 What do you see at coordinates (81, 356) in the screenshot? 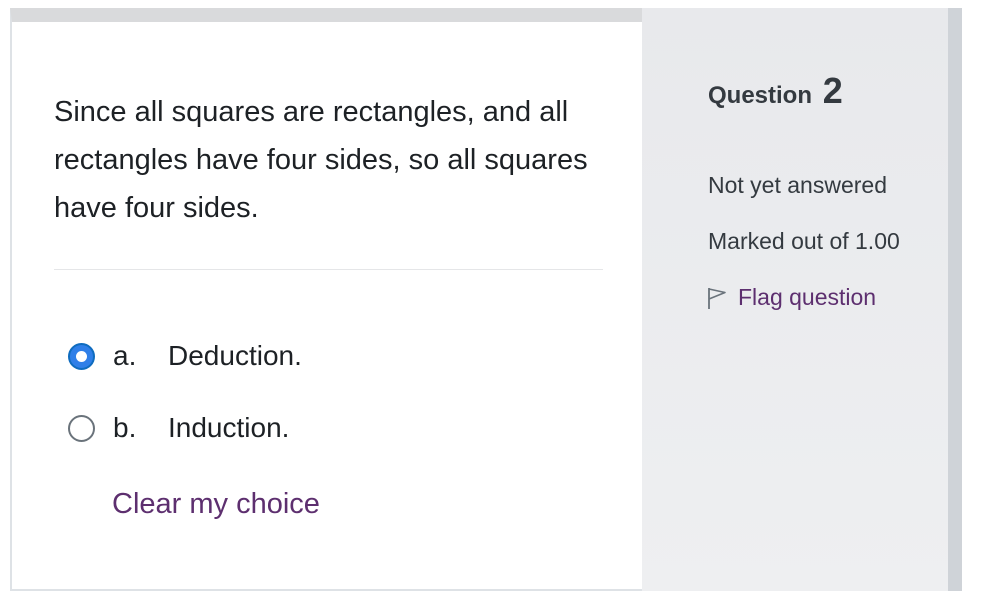
I see `radio-button-a` at bounding box center [81, 356].